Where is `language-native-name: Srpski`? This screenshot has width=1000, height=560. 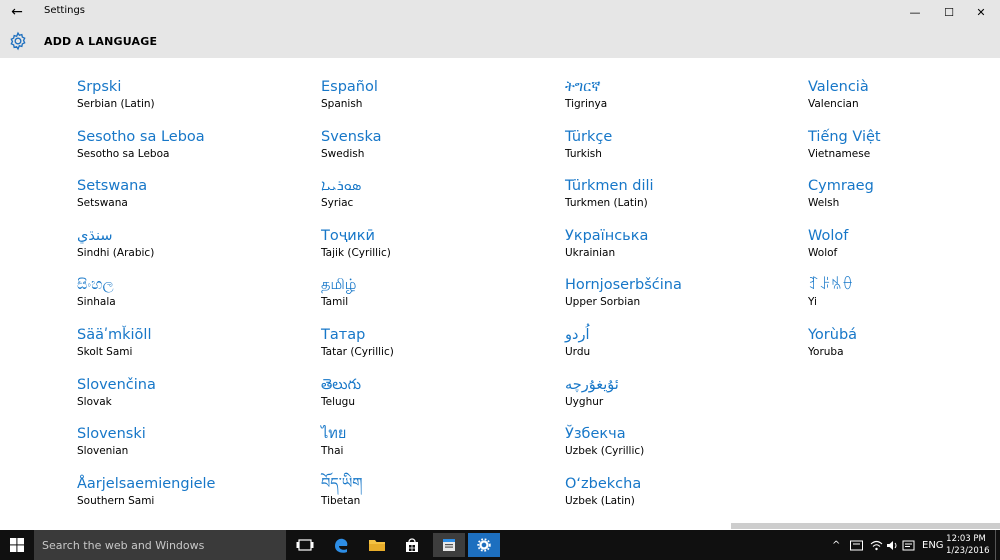
language-native-name: Srpski is located at coordinates (99, 87).